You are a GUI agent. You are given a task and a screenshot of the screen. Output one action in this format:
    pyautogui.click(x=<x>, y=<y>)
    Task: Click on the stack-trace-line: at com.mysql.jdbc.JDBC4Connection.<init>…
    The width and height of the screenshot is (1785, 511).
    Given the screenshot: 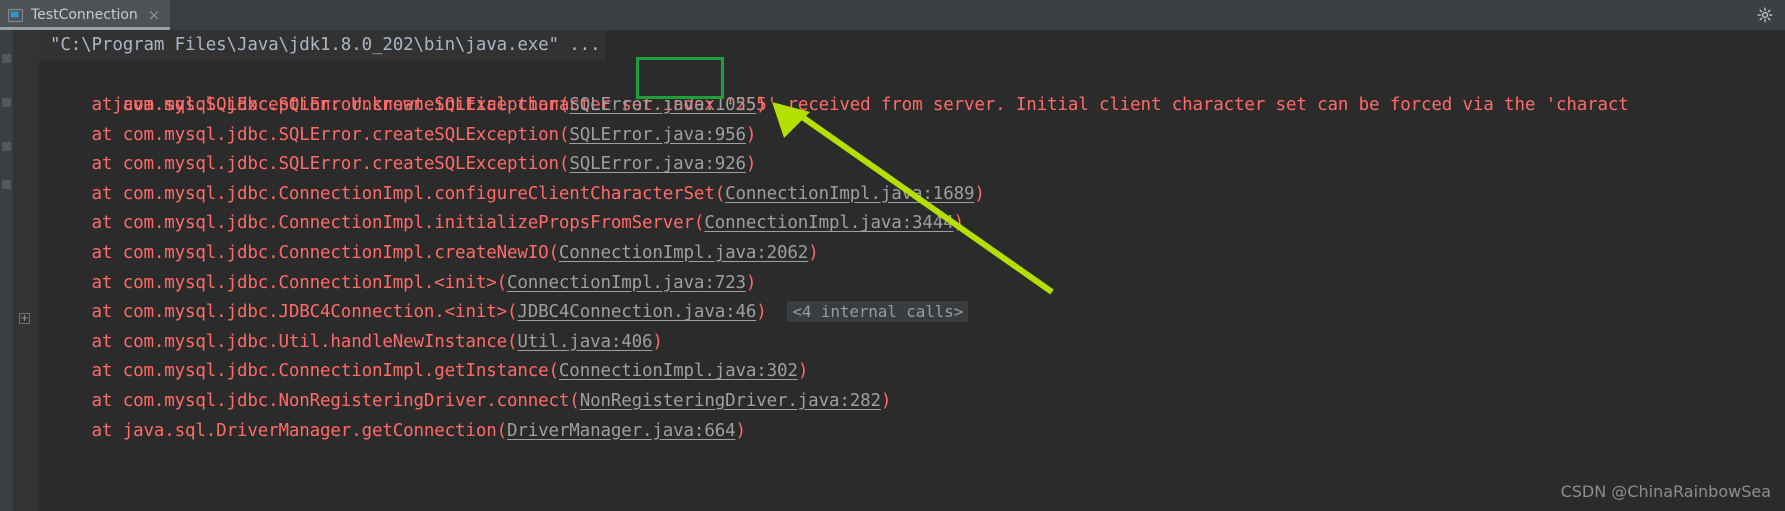 What is the action you would take?
    pyautogui.click(x=504, y=312)
    